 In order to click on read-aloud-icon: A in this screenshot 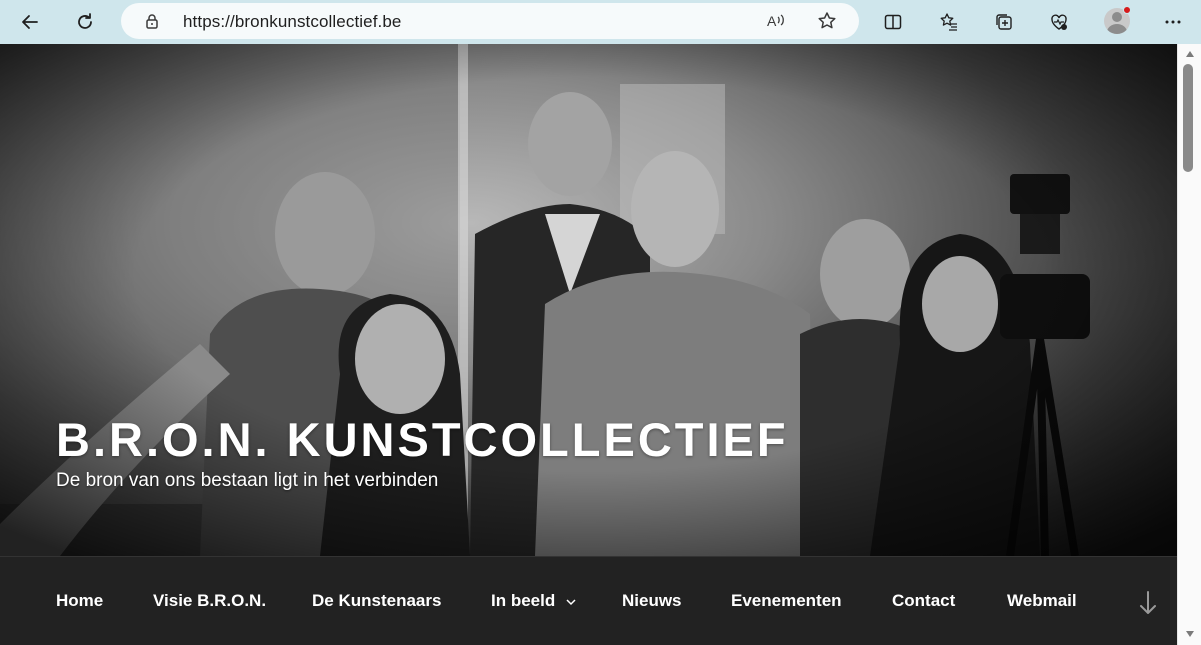, I will do `click(776, 21)`.